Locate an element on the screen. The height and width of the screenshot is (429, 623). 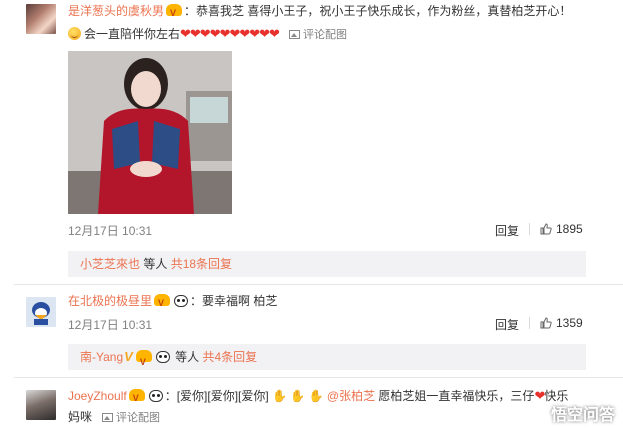
comment-text-4: 妈咪 is located at coordinates (80, 417).